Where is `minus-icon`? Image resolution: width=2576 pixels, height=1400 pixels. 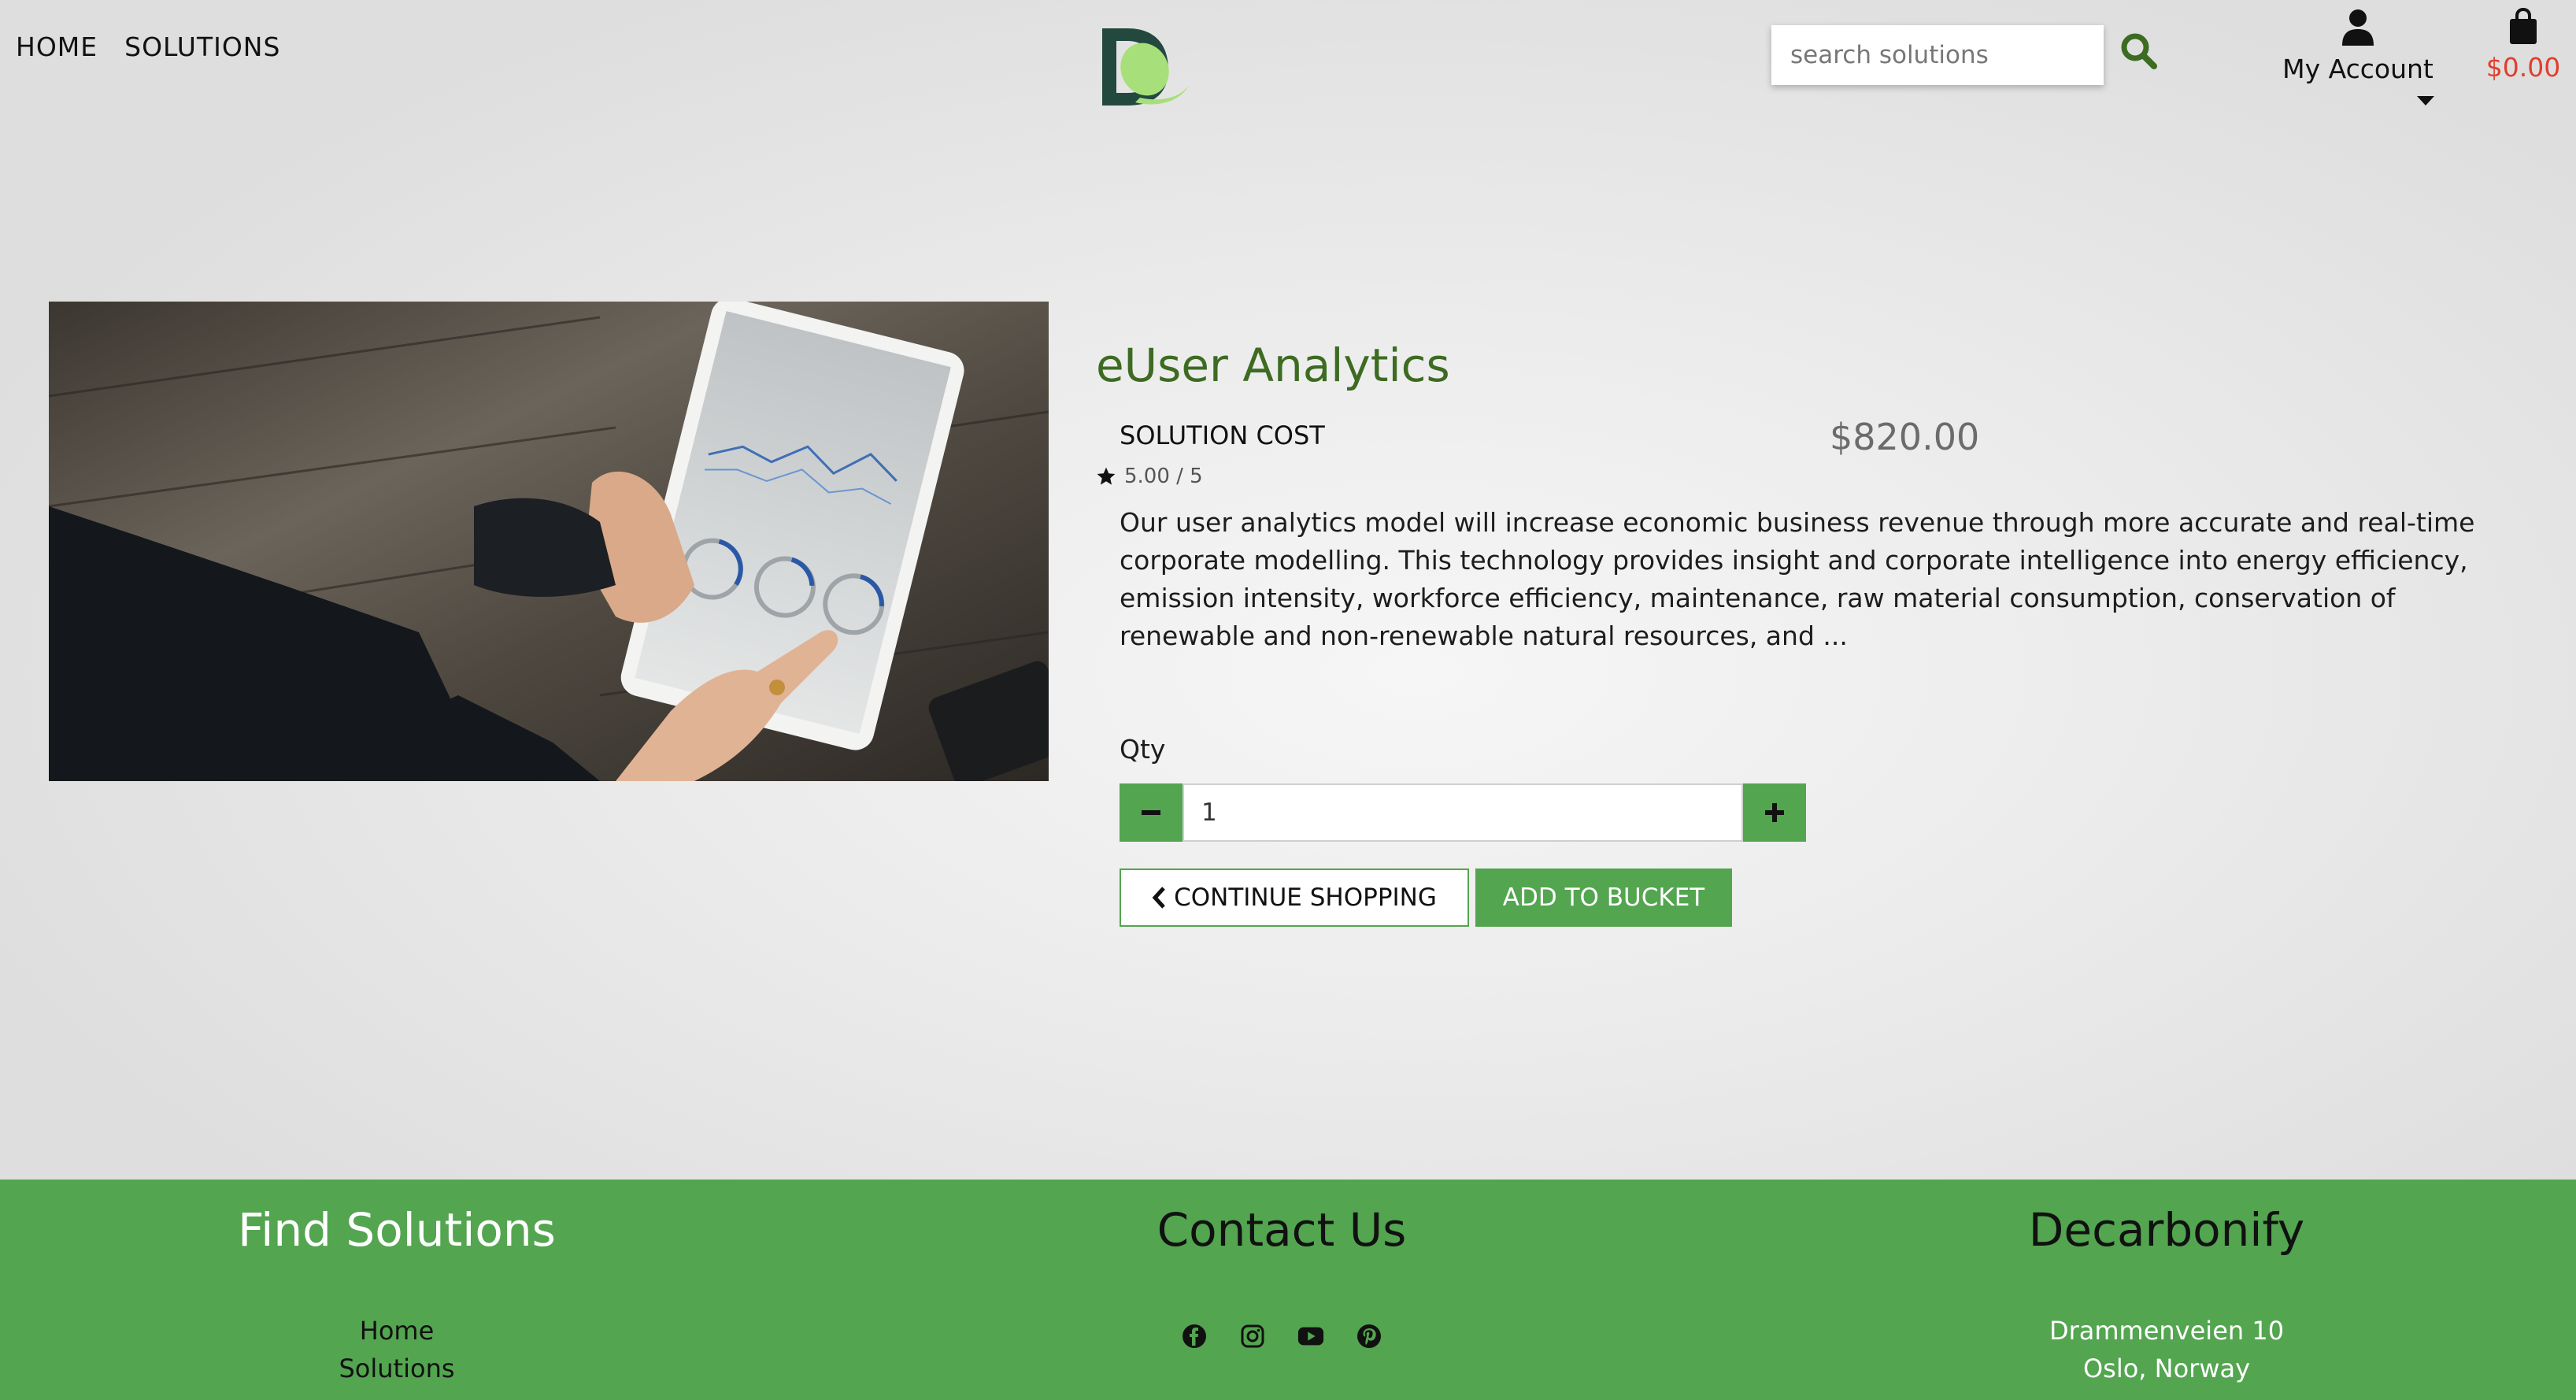 minus-icon is located at coordinates (1151, 812).